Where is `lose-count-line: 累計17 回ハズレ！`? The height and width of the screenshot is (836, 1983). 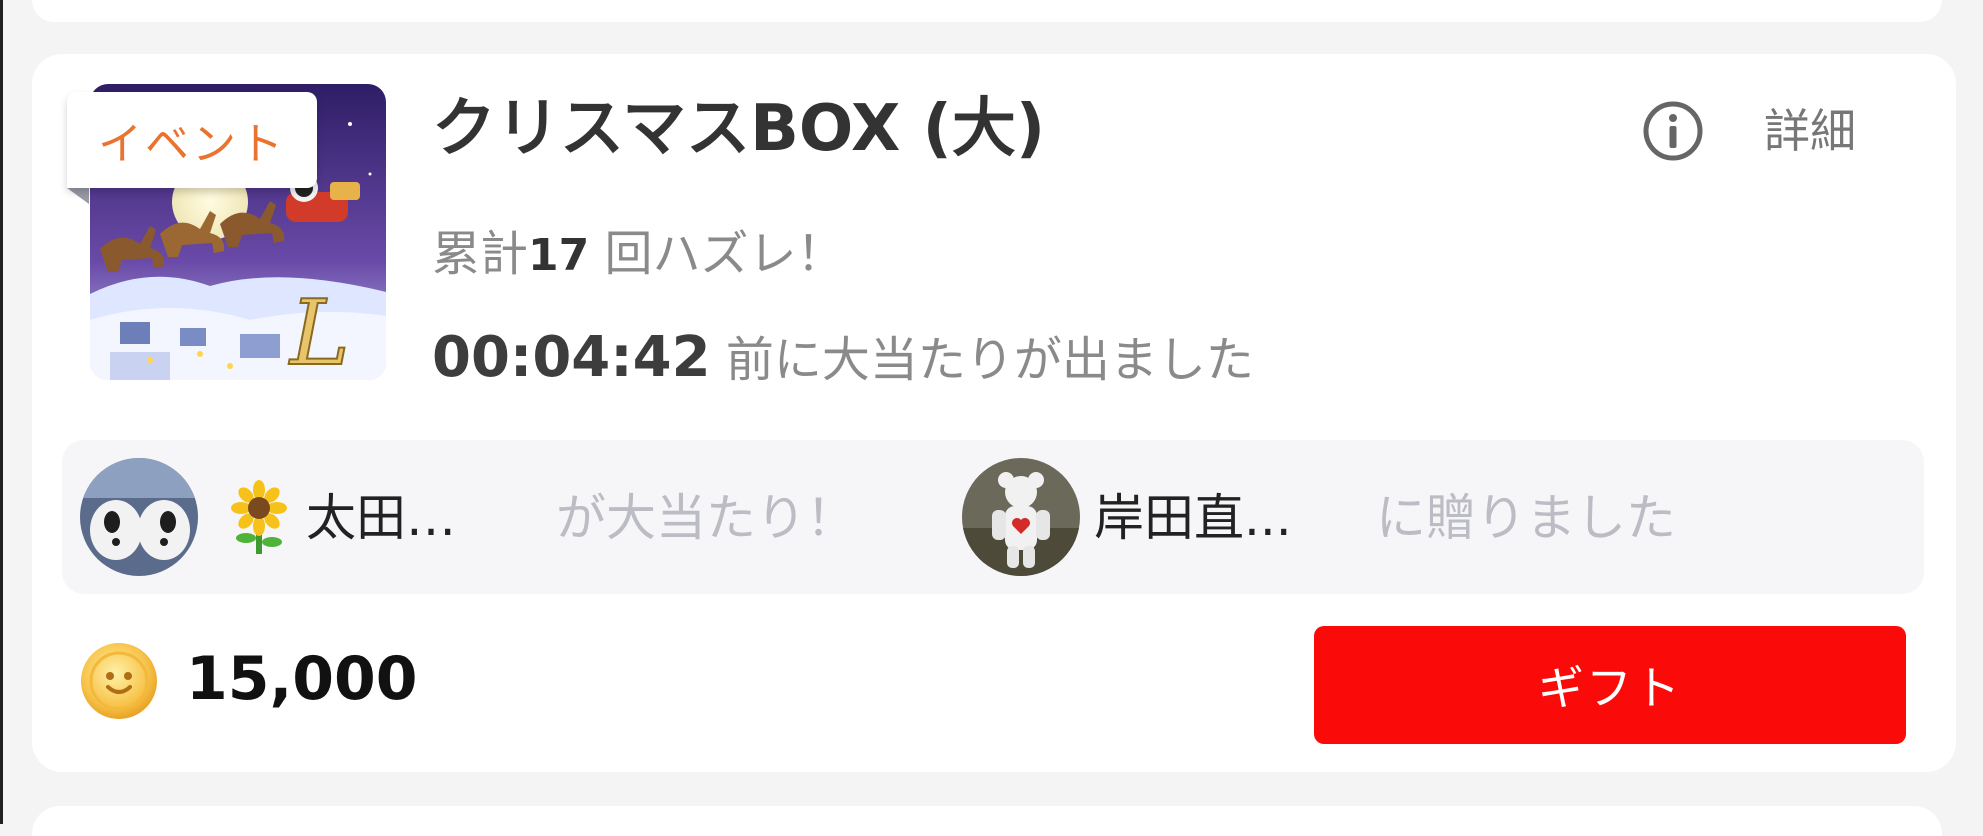 lose-count-line: 累計17 回ハズレ！ is located at coordinates (638, 254).